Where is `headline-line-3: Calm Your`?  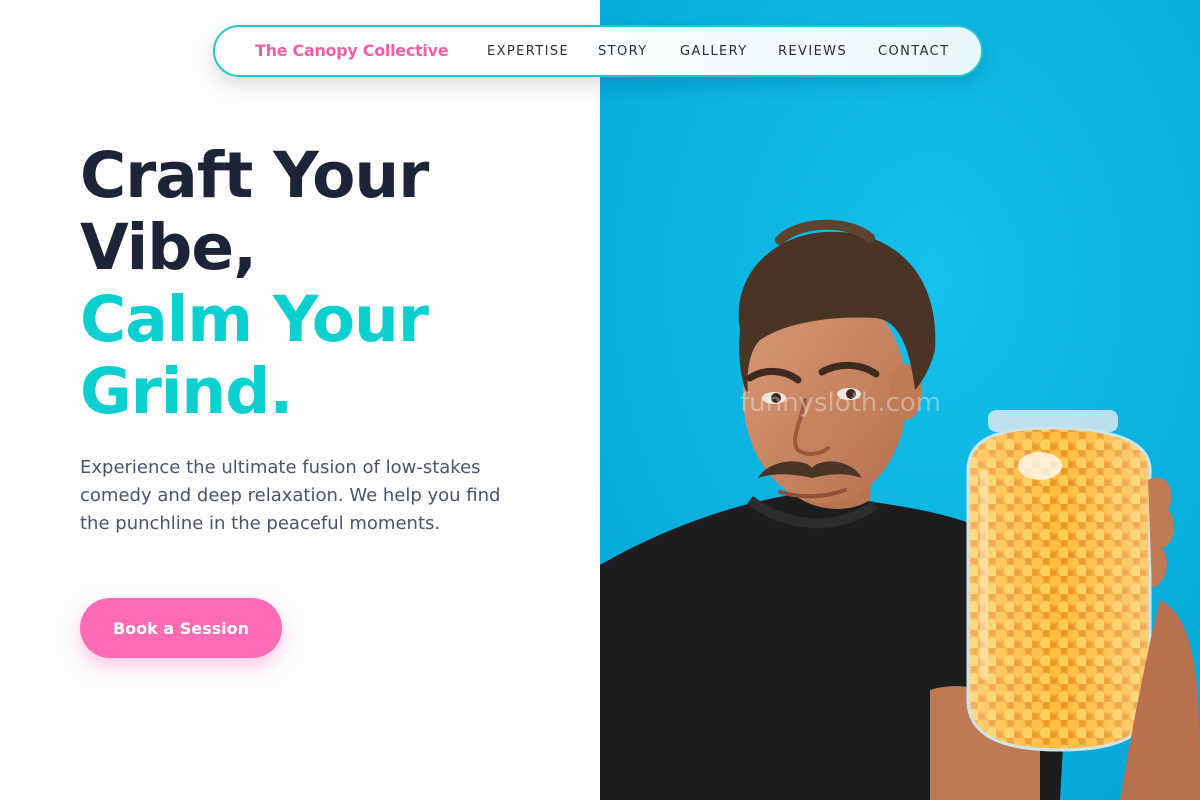
headline-line-3: Calm Your is located at coordinates (254, 319).